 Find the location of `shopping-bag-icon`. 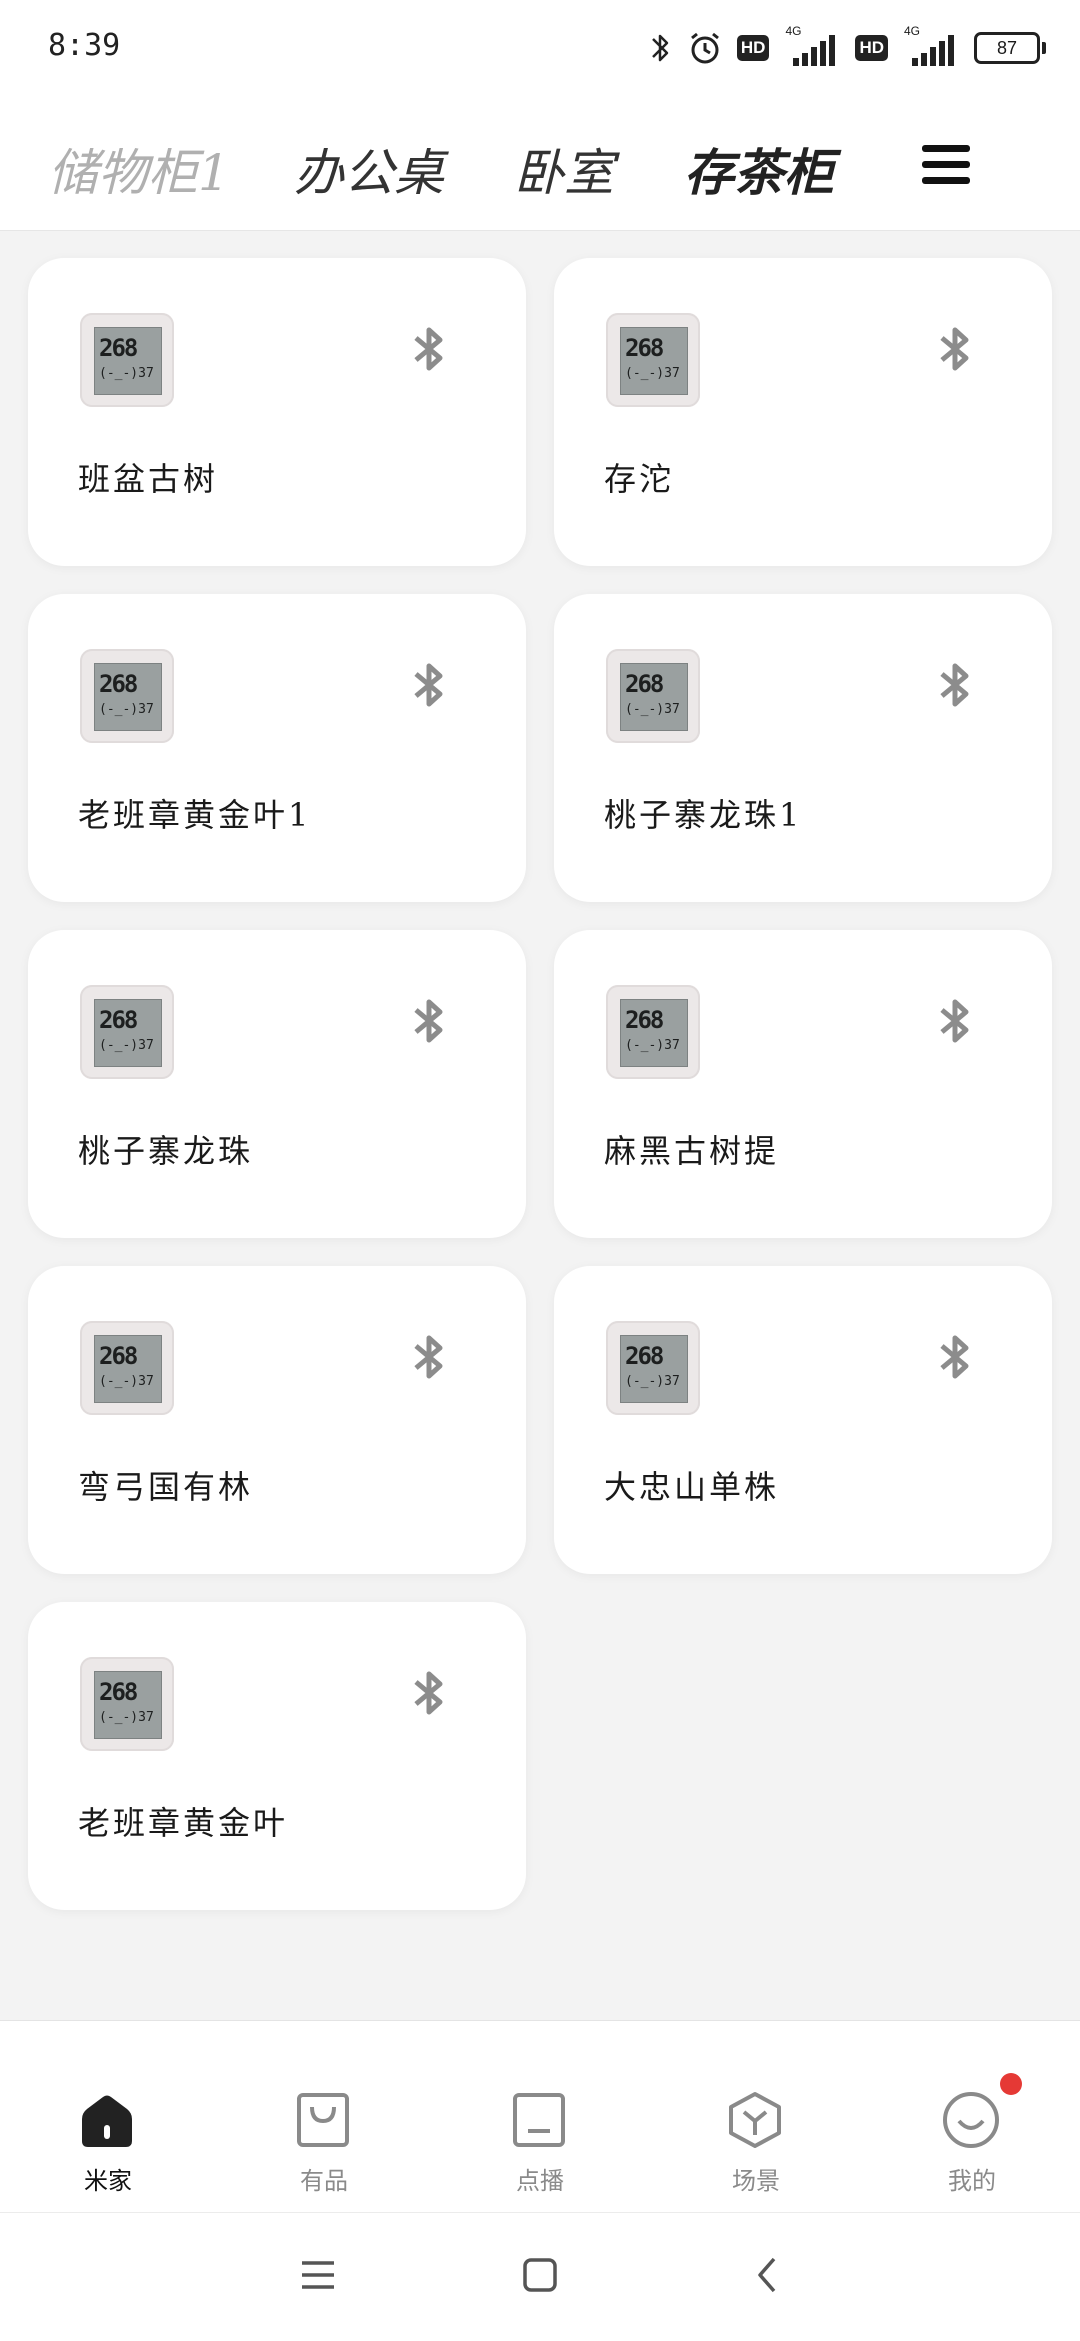

shopping-bag-icon is located at coordinates (323, 2120).